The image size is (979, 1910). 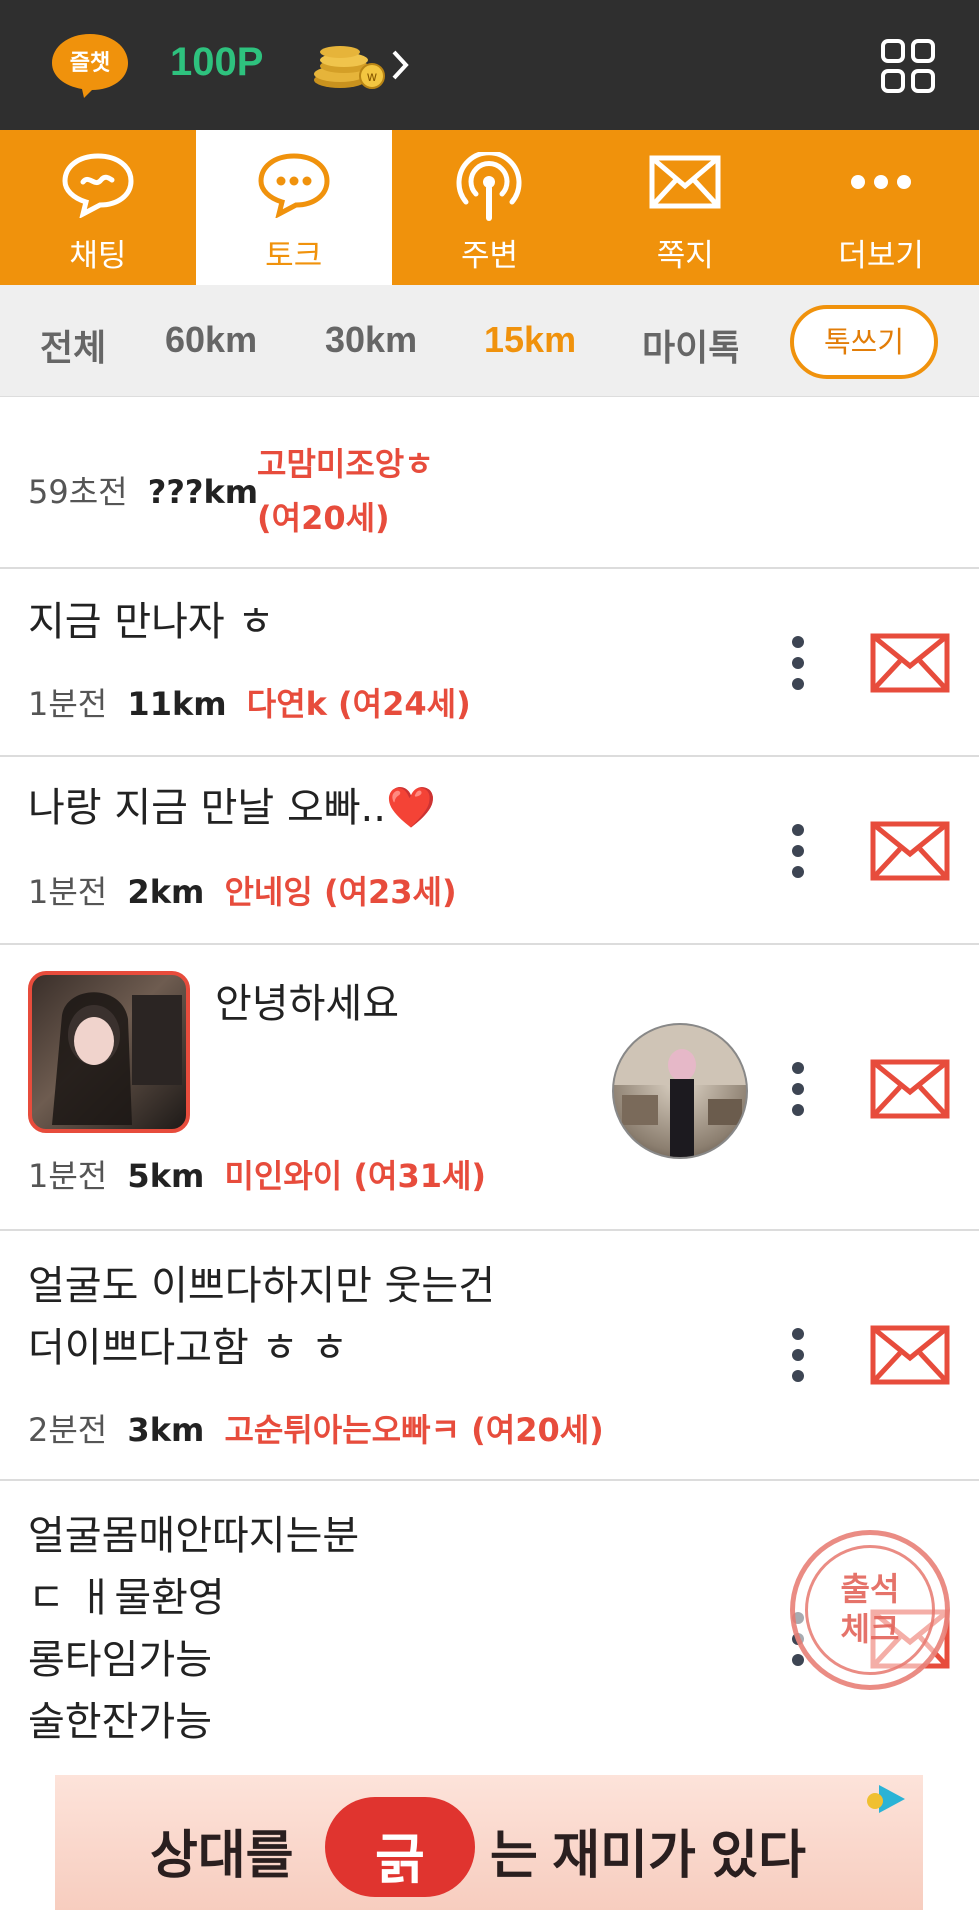 What do you see at coordinates (211, 340) in the screenshot?
I see `filter-60km: 60km` at bounding box center [211, 340].